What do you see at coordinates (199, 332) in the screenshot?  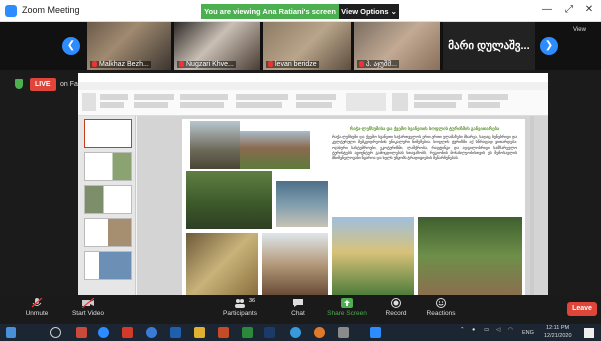 I see `file-explorer-icon` at bounding box center [199, 332].